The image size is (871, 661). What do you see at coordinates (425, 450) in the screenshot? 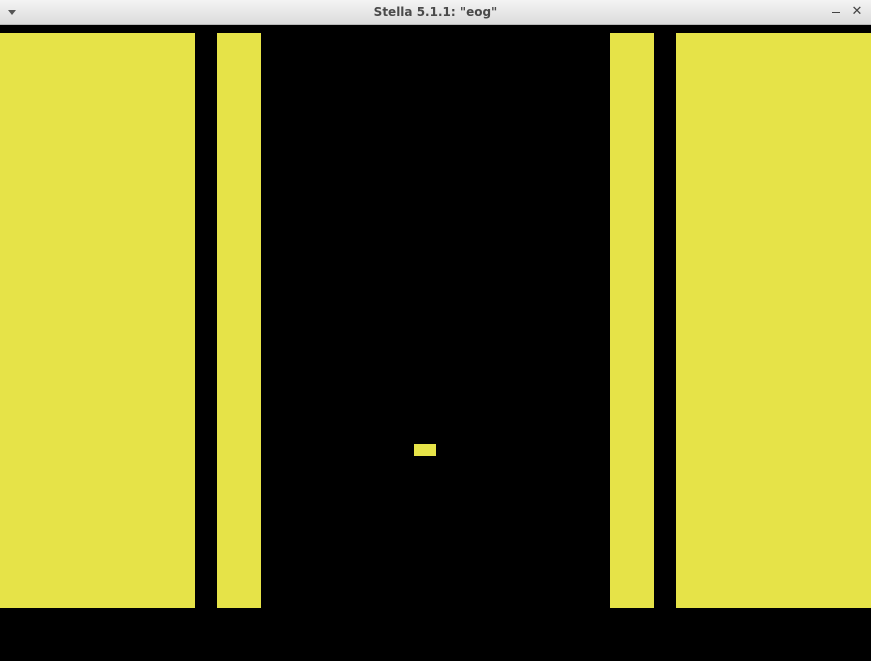
I see `game-sprite` at bounding box center [425, 450].